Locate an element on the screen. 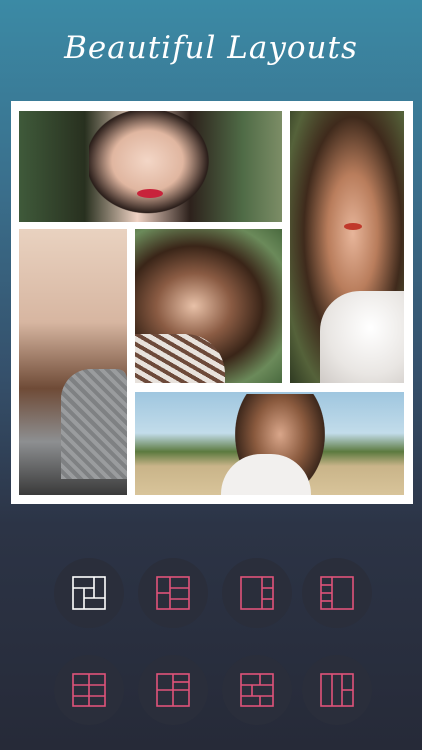 This screenshot has height=750, width=422. layout-left-tall-three-right-icon is located at coordinates (173, 593).